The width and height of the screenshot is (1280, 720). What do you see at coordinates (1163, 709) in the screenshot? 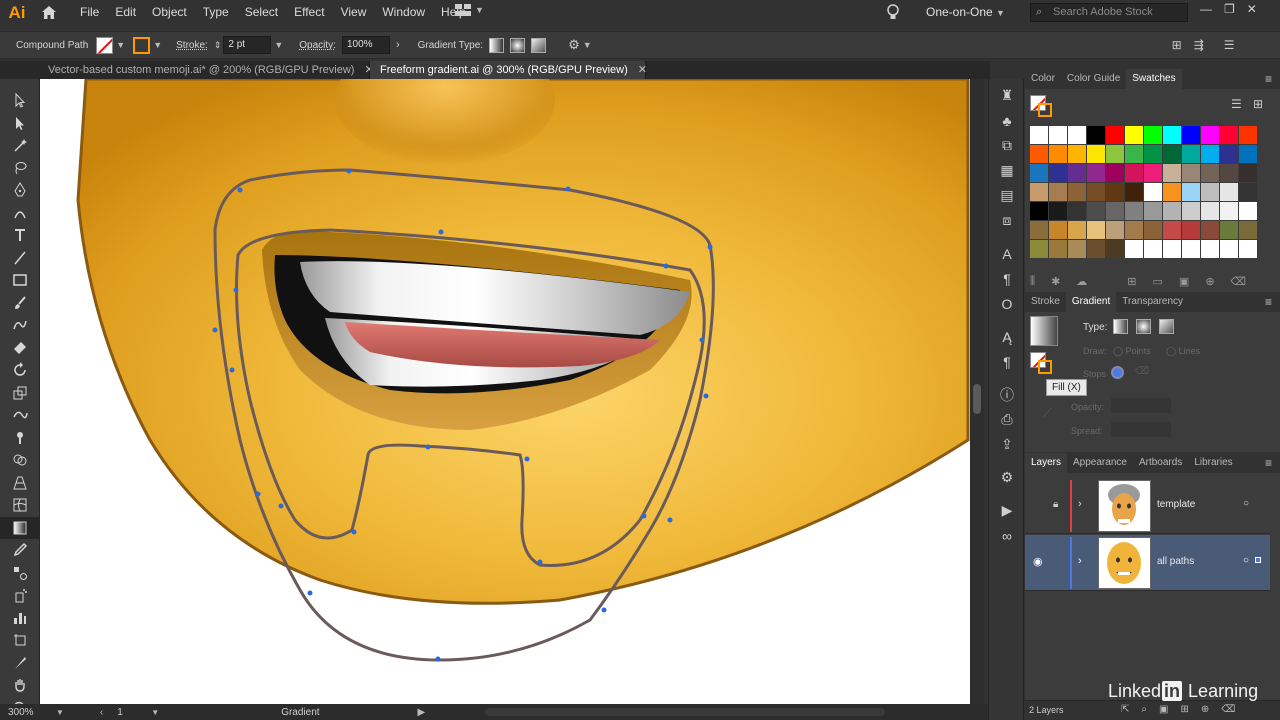
I see `clipping-mask-icon: ▣` at bounding box center [1163, 709].